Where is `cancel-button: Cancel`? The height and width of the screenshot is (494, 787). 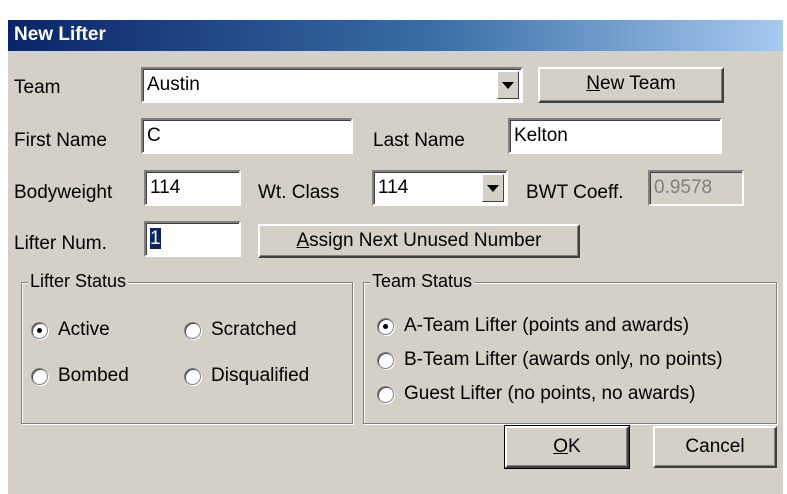
cancel-button: Cancel is located at coordinates (715, 447).